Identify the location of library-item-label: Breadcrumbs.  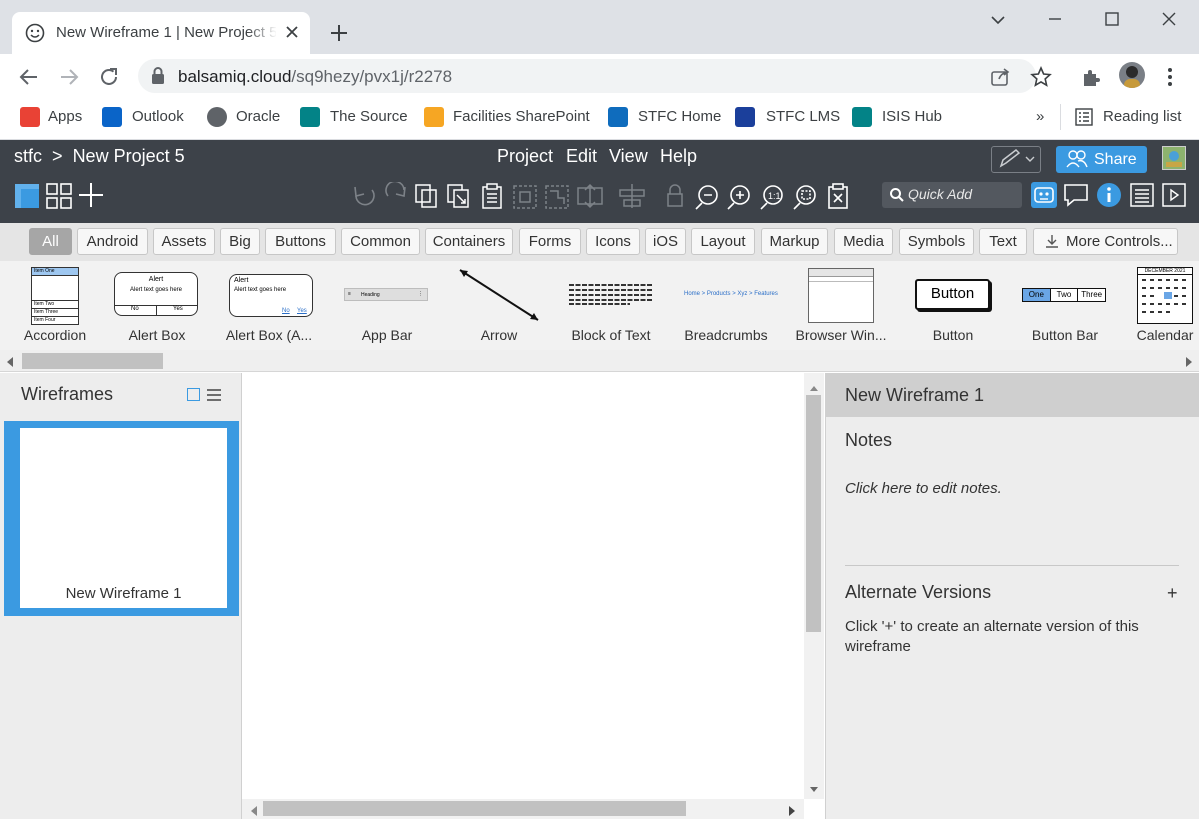
(726, 335).